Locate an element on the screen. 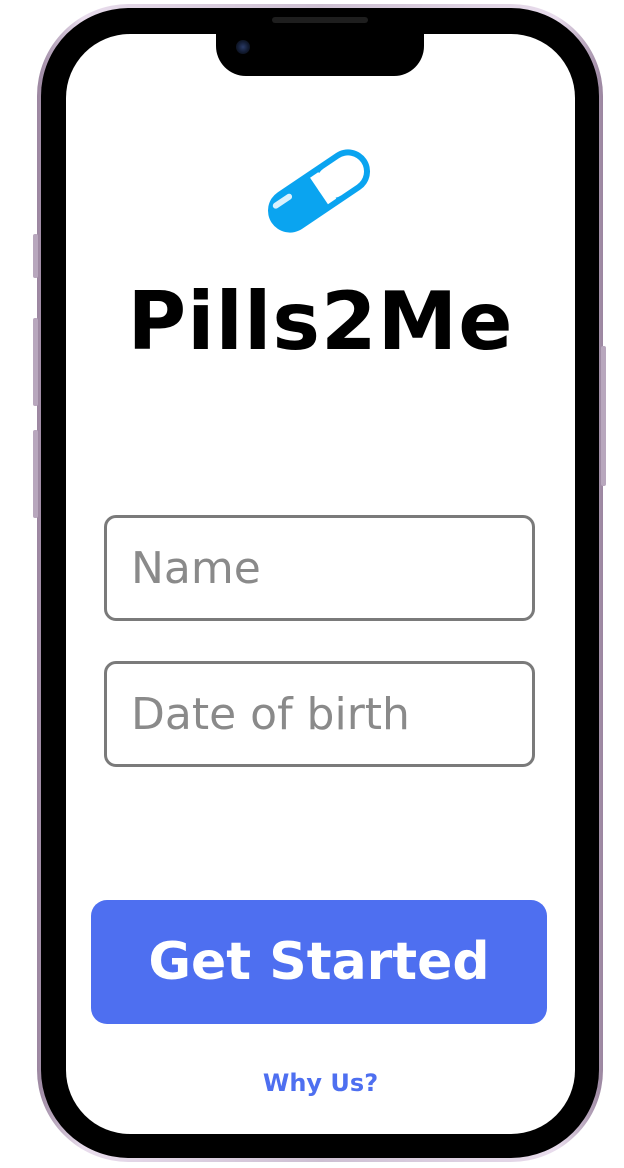 This screenshot has height=1168, width=624. date-of-birth-input is located at coordinates (319, 714).